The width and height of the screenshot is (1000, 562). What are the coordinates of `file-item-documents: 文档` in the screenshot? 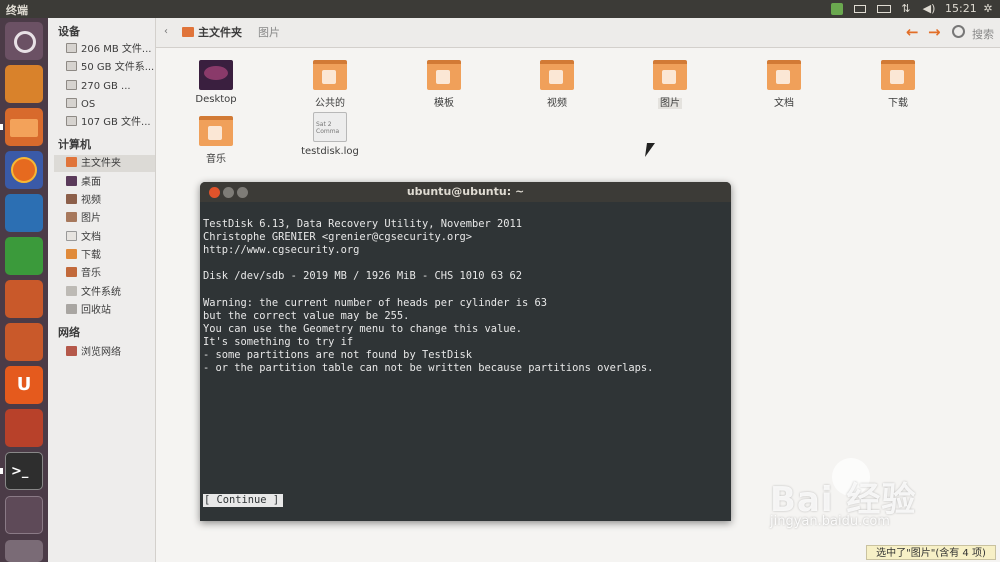 It's located at (784, 84).